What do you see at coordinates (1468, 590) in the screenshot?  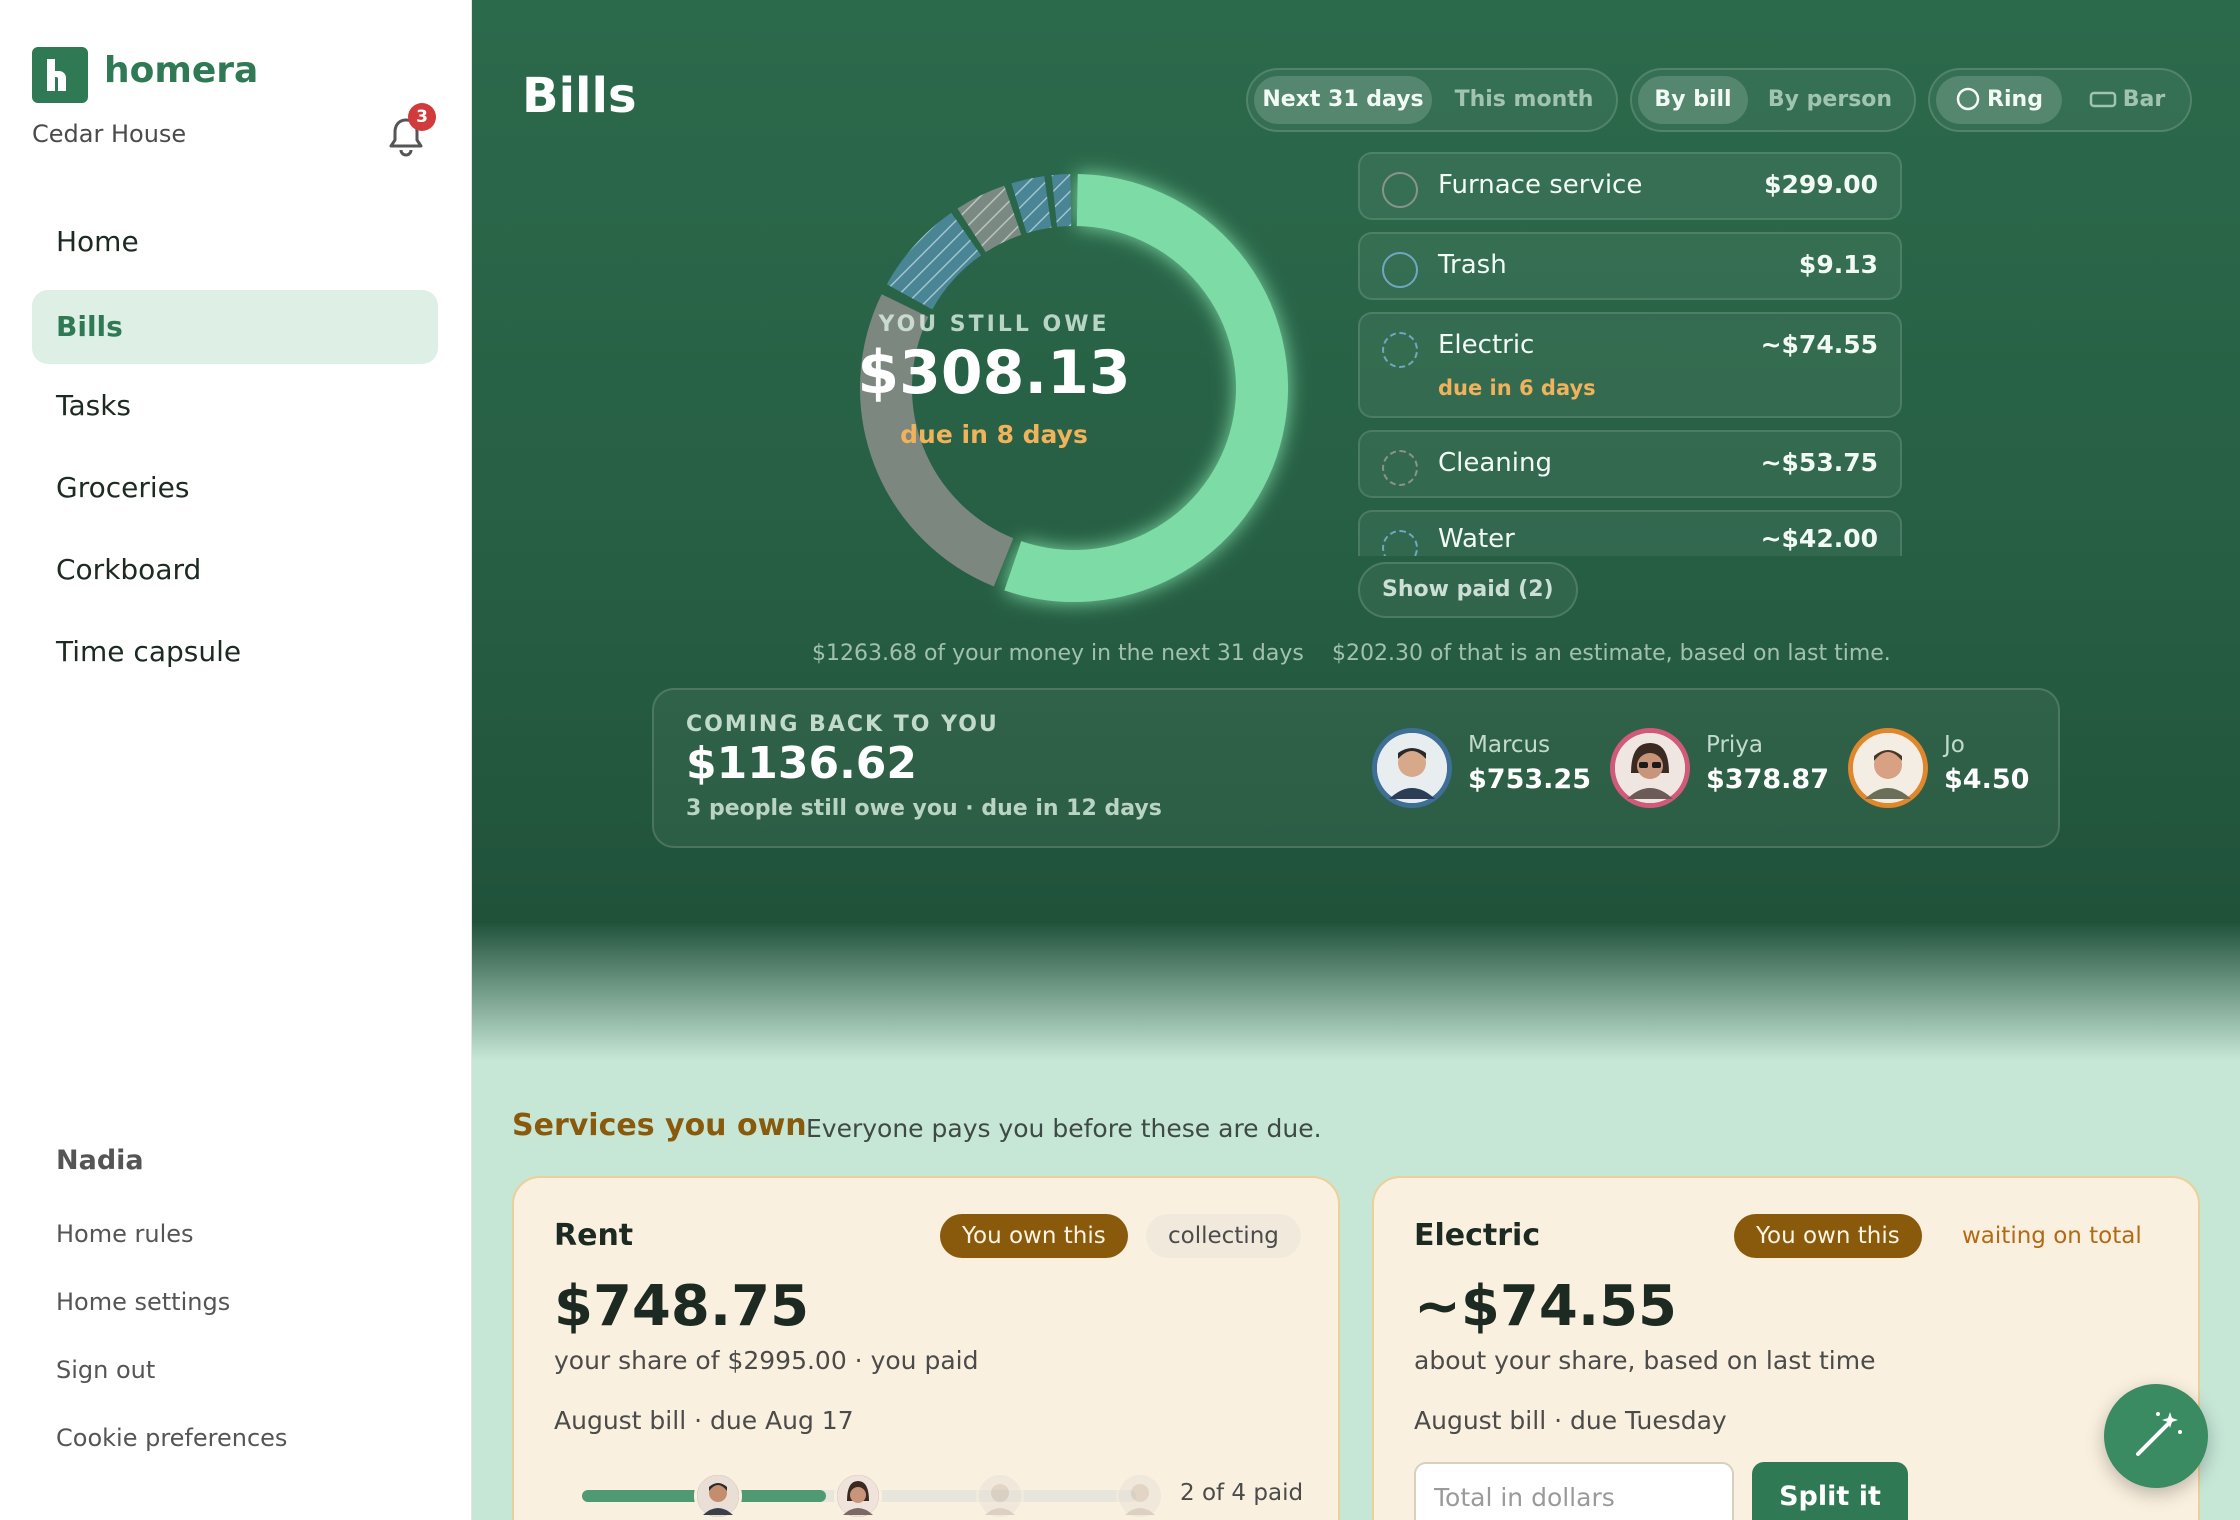 I see `show-paid-button: Show paid (2)` at bounding box center [1468, 590].